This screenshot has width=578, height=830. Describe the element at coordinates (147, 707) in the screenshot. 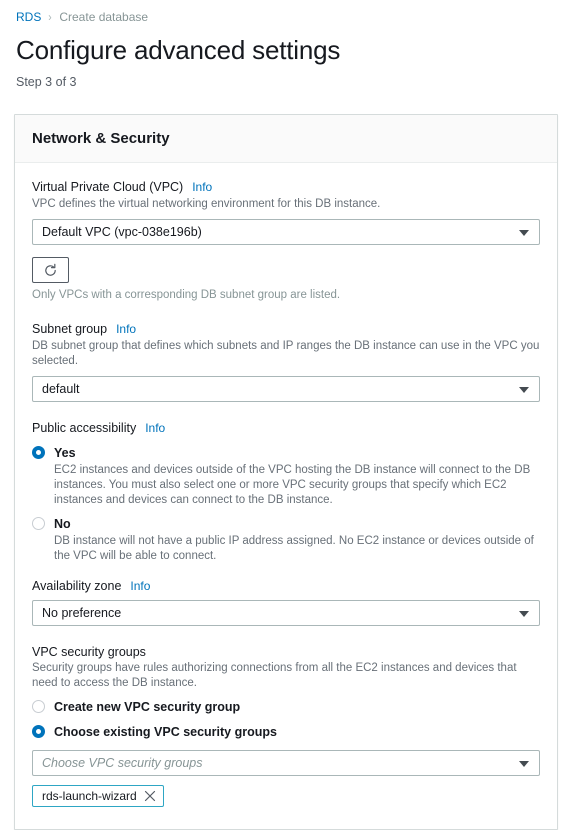

I see `radio-label-create-new: Create new VPC security group` at that location.